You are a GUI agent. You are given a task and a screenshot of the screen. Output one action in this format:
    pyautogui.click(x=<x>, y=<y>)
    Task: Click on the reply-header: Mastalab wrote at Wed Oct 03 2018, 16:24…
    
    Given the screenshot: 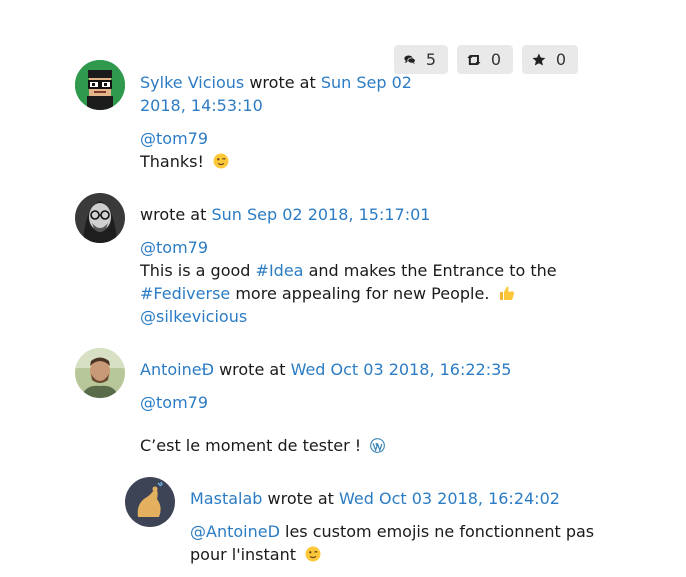 What is the action you would take?
    pyautogui.click(x=375, y=498)
    